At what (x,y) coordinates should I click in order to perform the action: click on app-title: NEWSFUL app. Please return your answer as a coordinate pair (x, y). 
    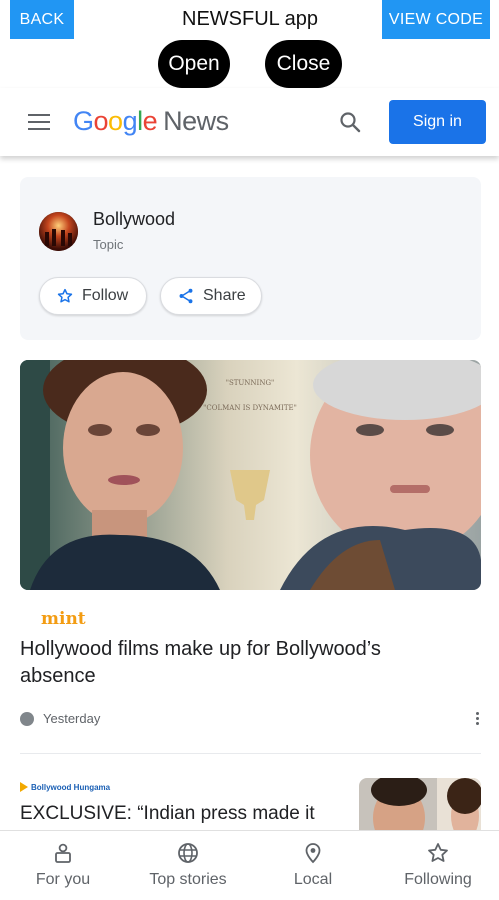
    Looking at the image, I should click on (250, 19).